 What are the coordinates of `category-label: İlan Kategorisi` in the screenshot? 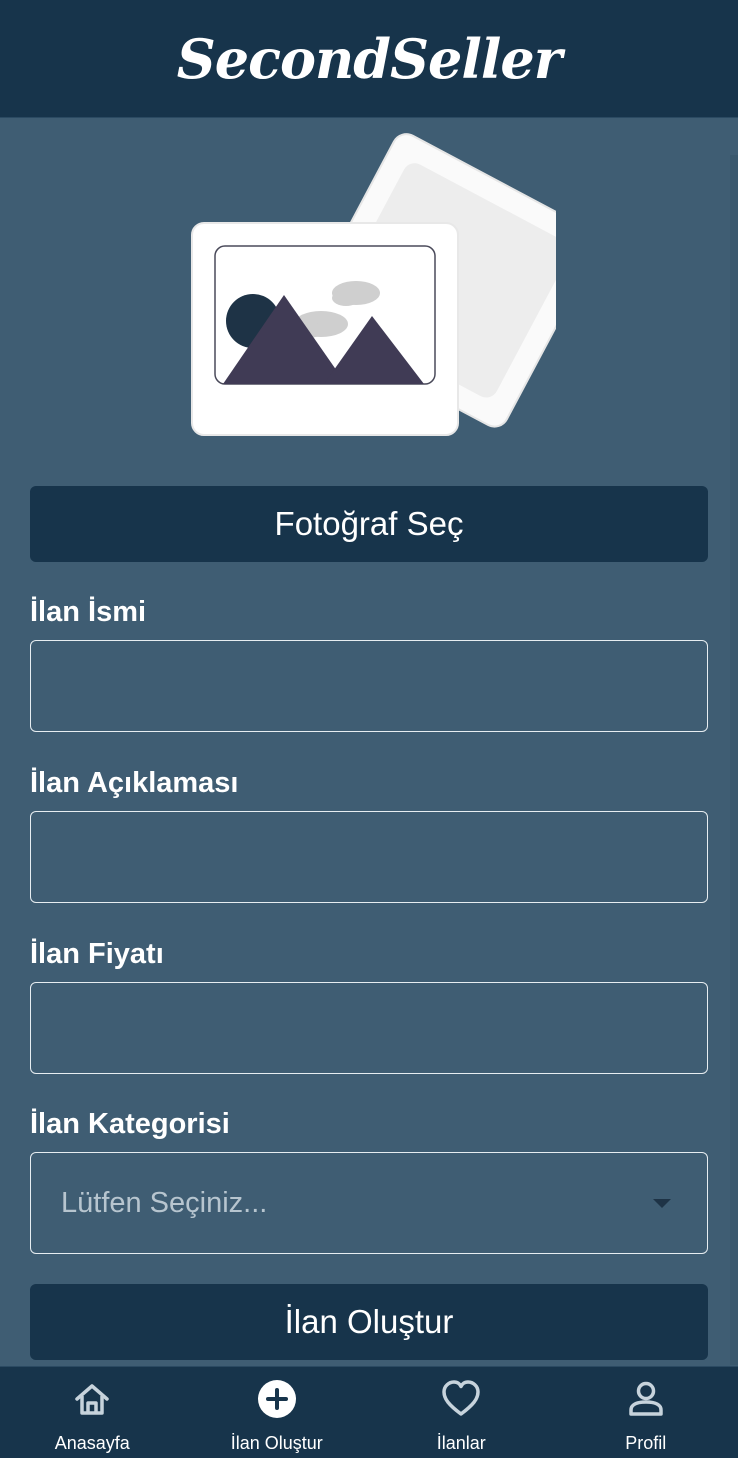 It's located at (130, 1124).